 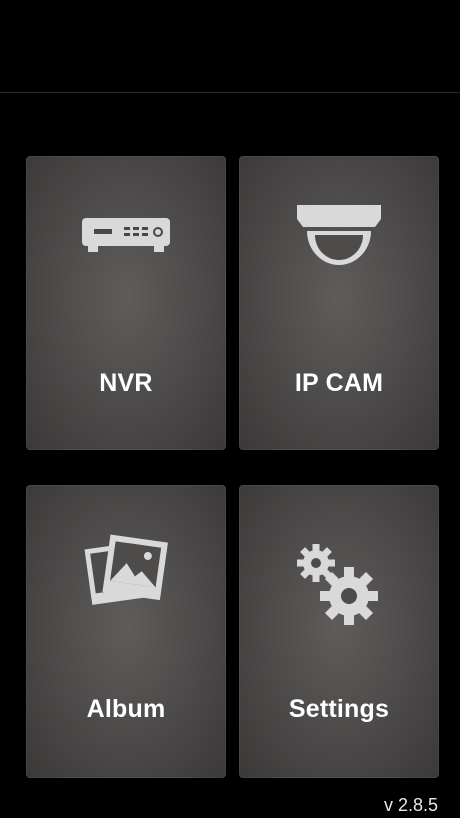 What do you see at coordinates (126, 572) in the screenshot?
I see `photo-album-icon` at bounding box center [126, 572].